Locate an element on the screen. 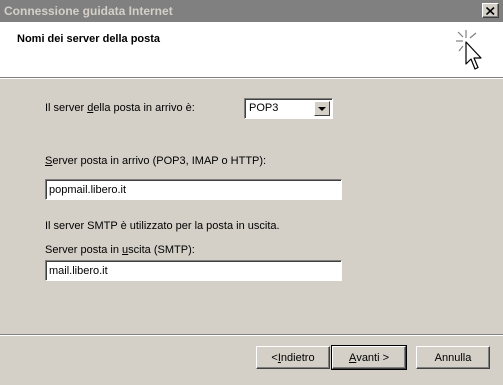  footer-divider is located at coordinates (251, 335).